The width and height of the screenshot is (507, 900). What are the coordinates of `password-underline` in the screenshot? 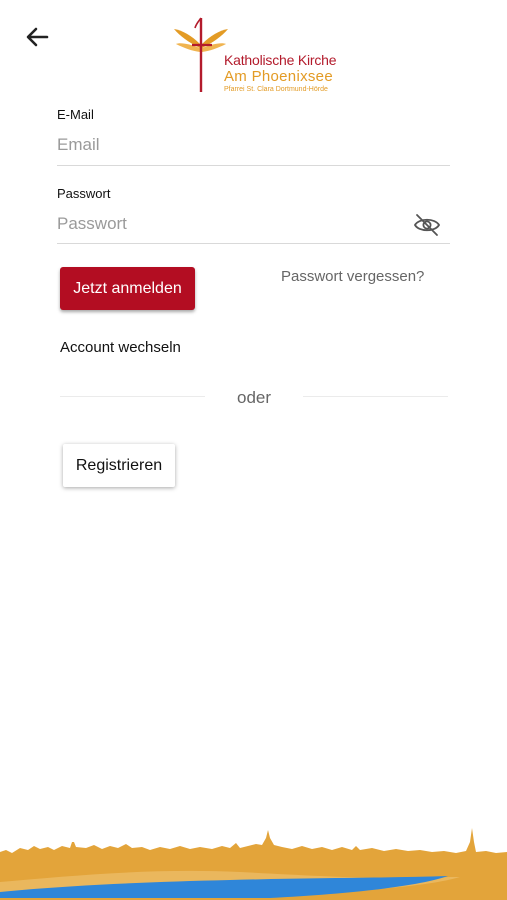 It's located at (253, 243).